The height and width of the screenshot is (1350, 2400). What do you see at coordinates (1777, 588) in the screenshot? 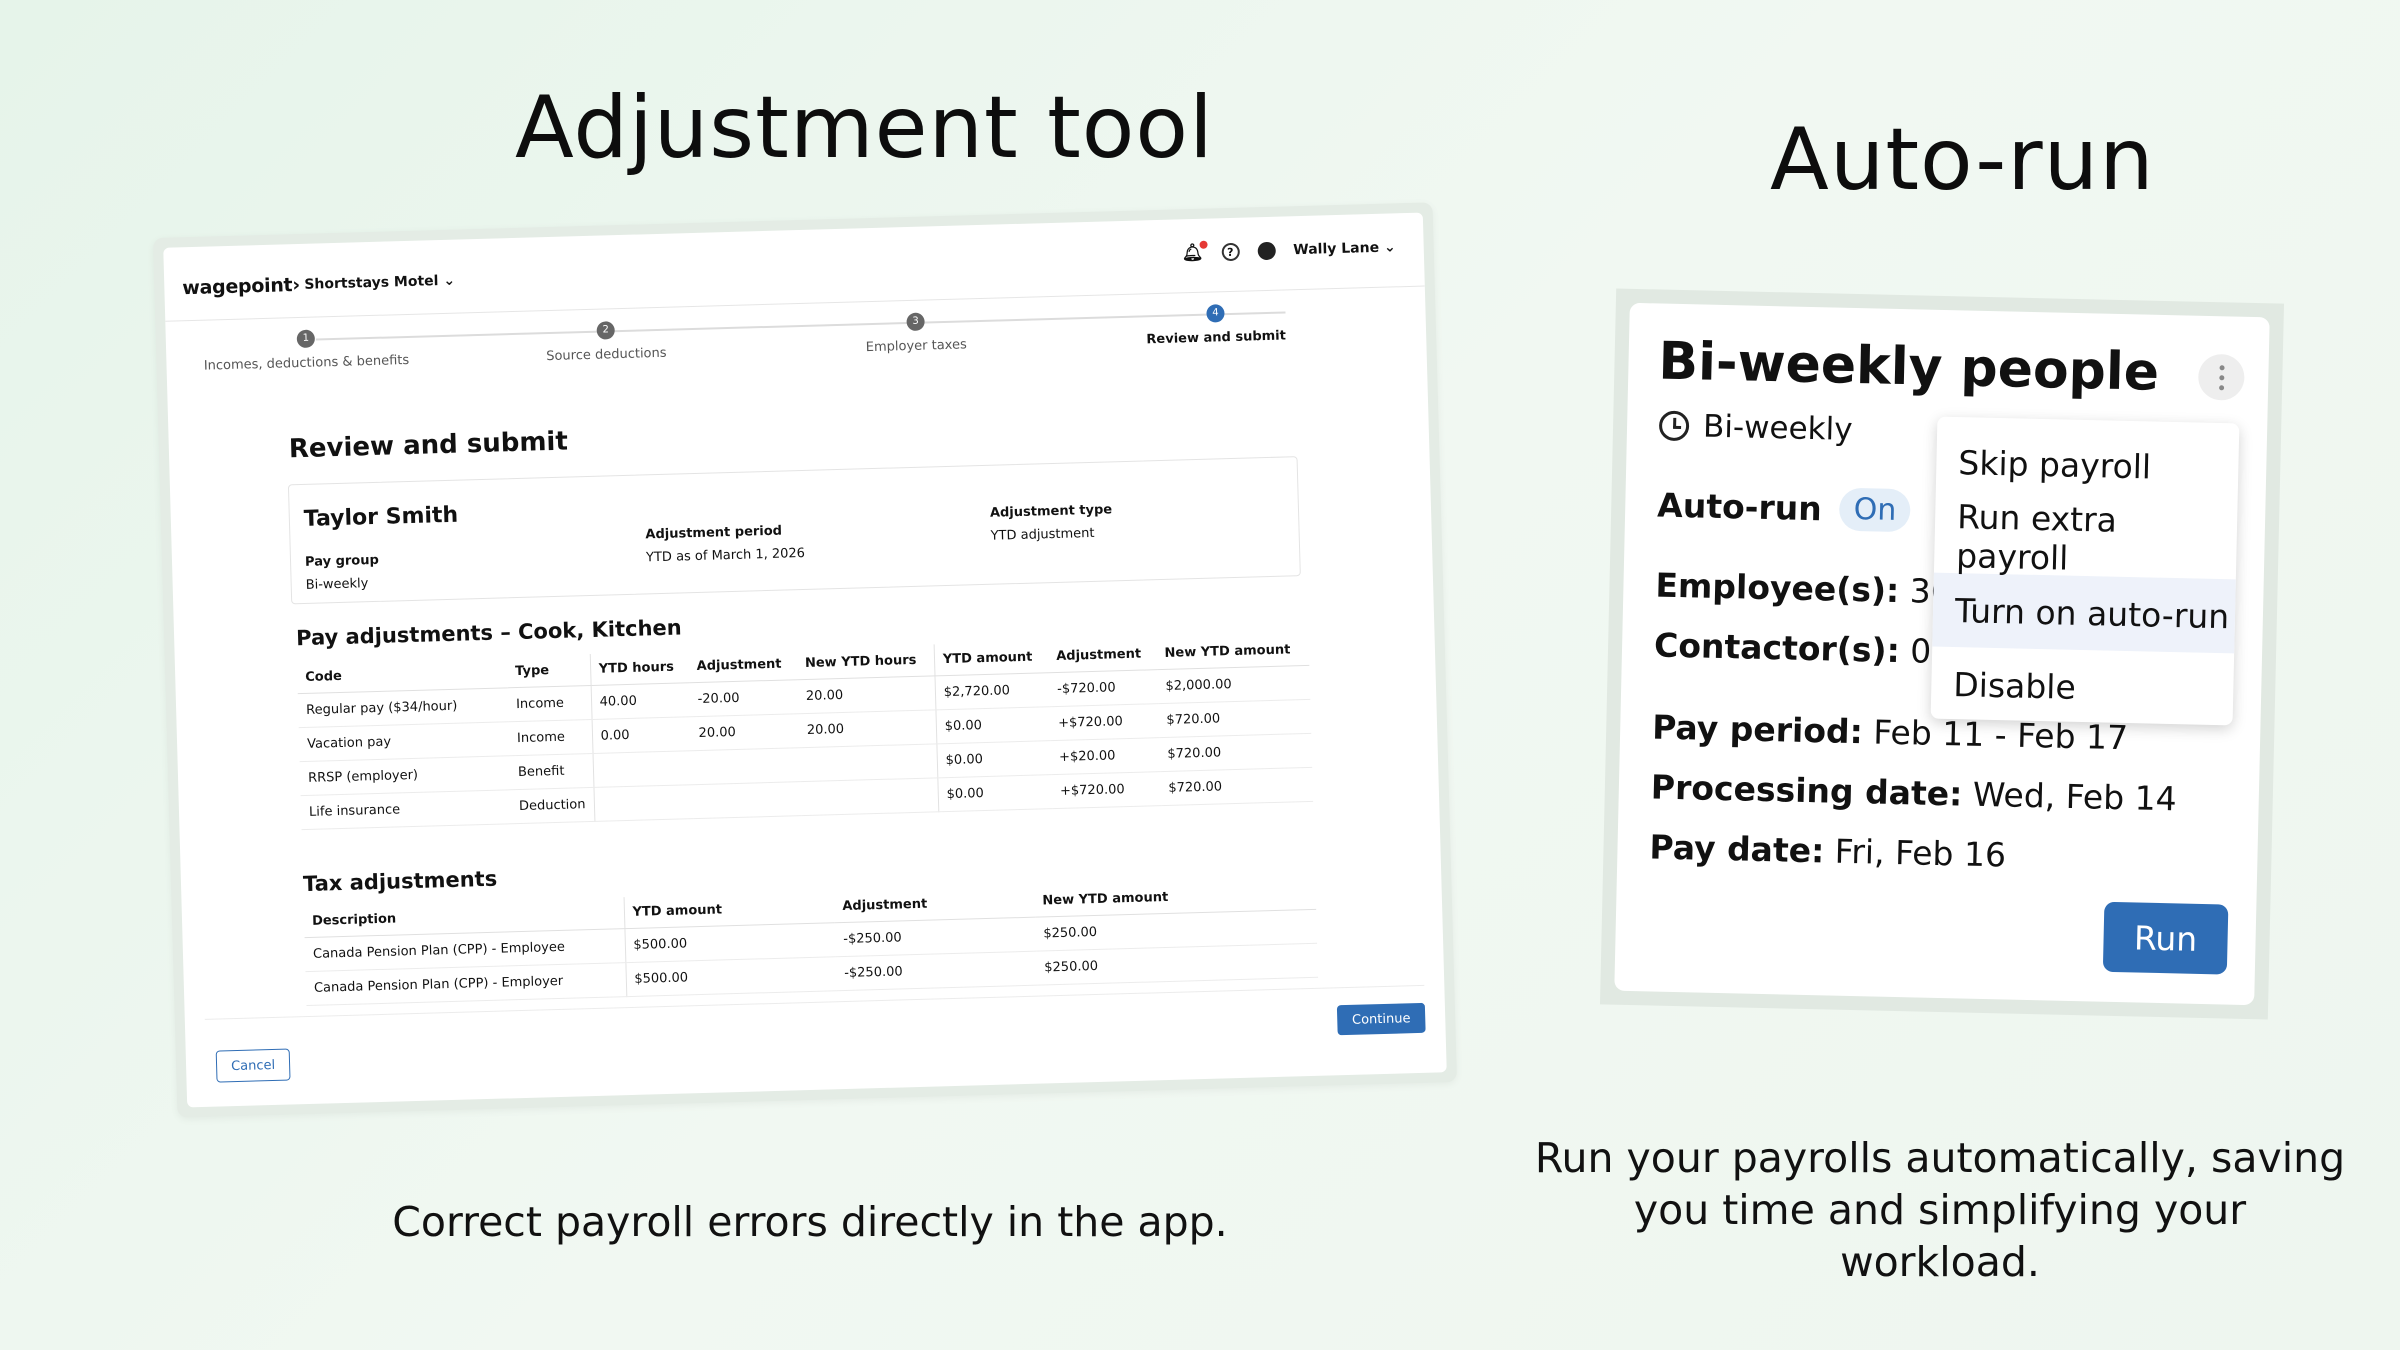
I see `employee-count-label: Employee(s):` at bounding box center [1777, 588].